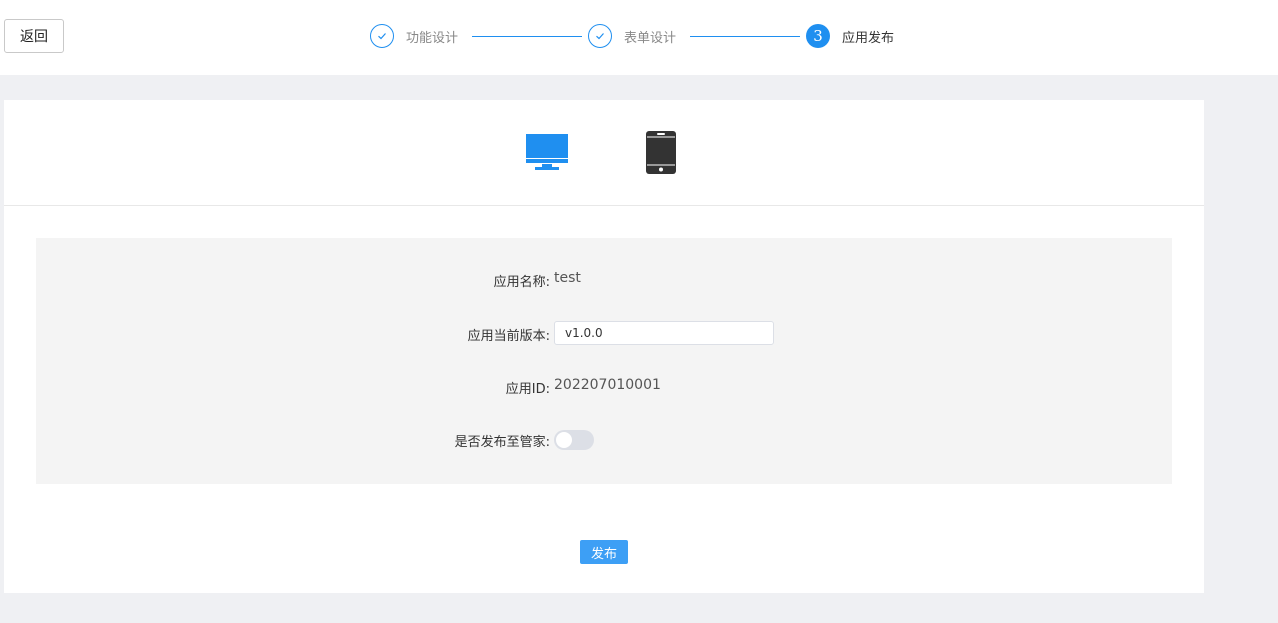  What do you see at coordinates (564, 440) in the screenshot?
I see `toggle-knob` at bounding box center [564, 440].